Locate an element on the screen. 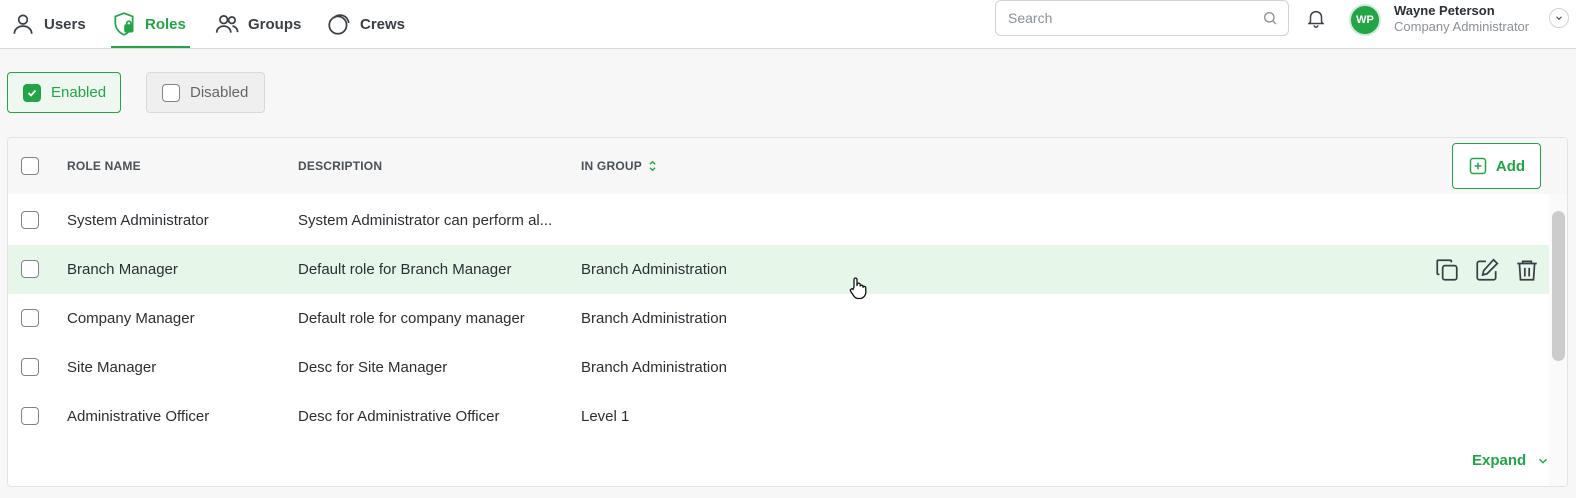  add-role-button: Add is located at coordinates (1496, 166).